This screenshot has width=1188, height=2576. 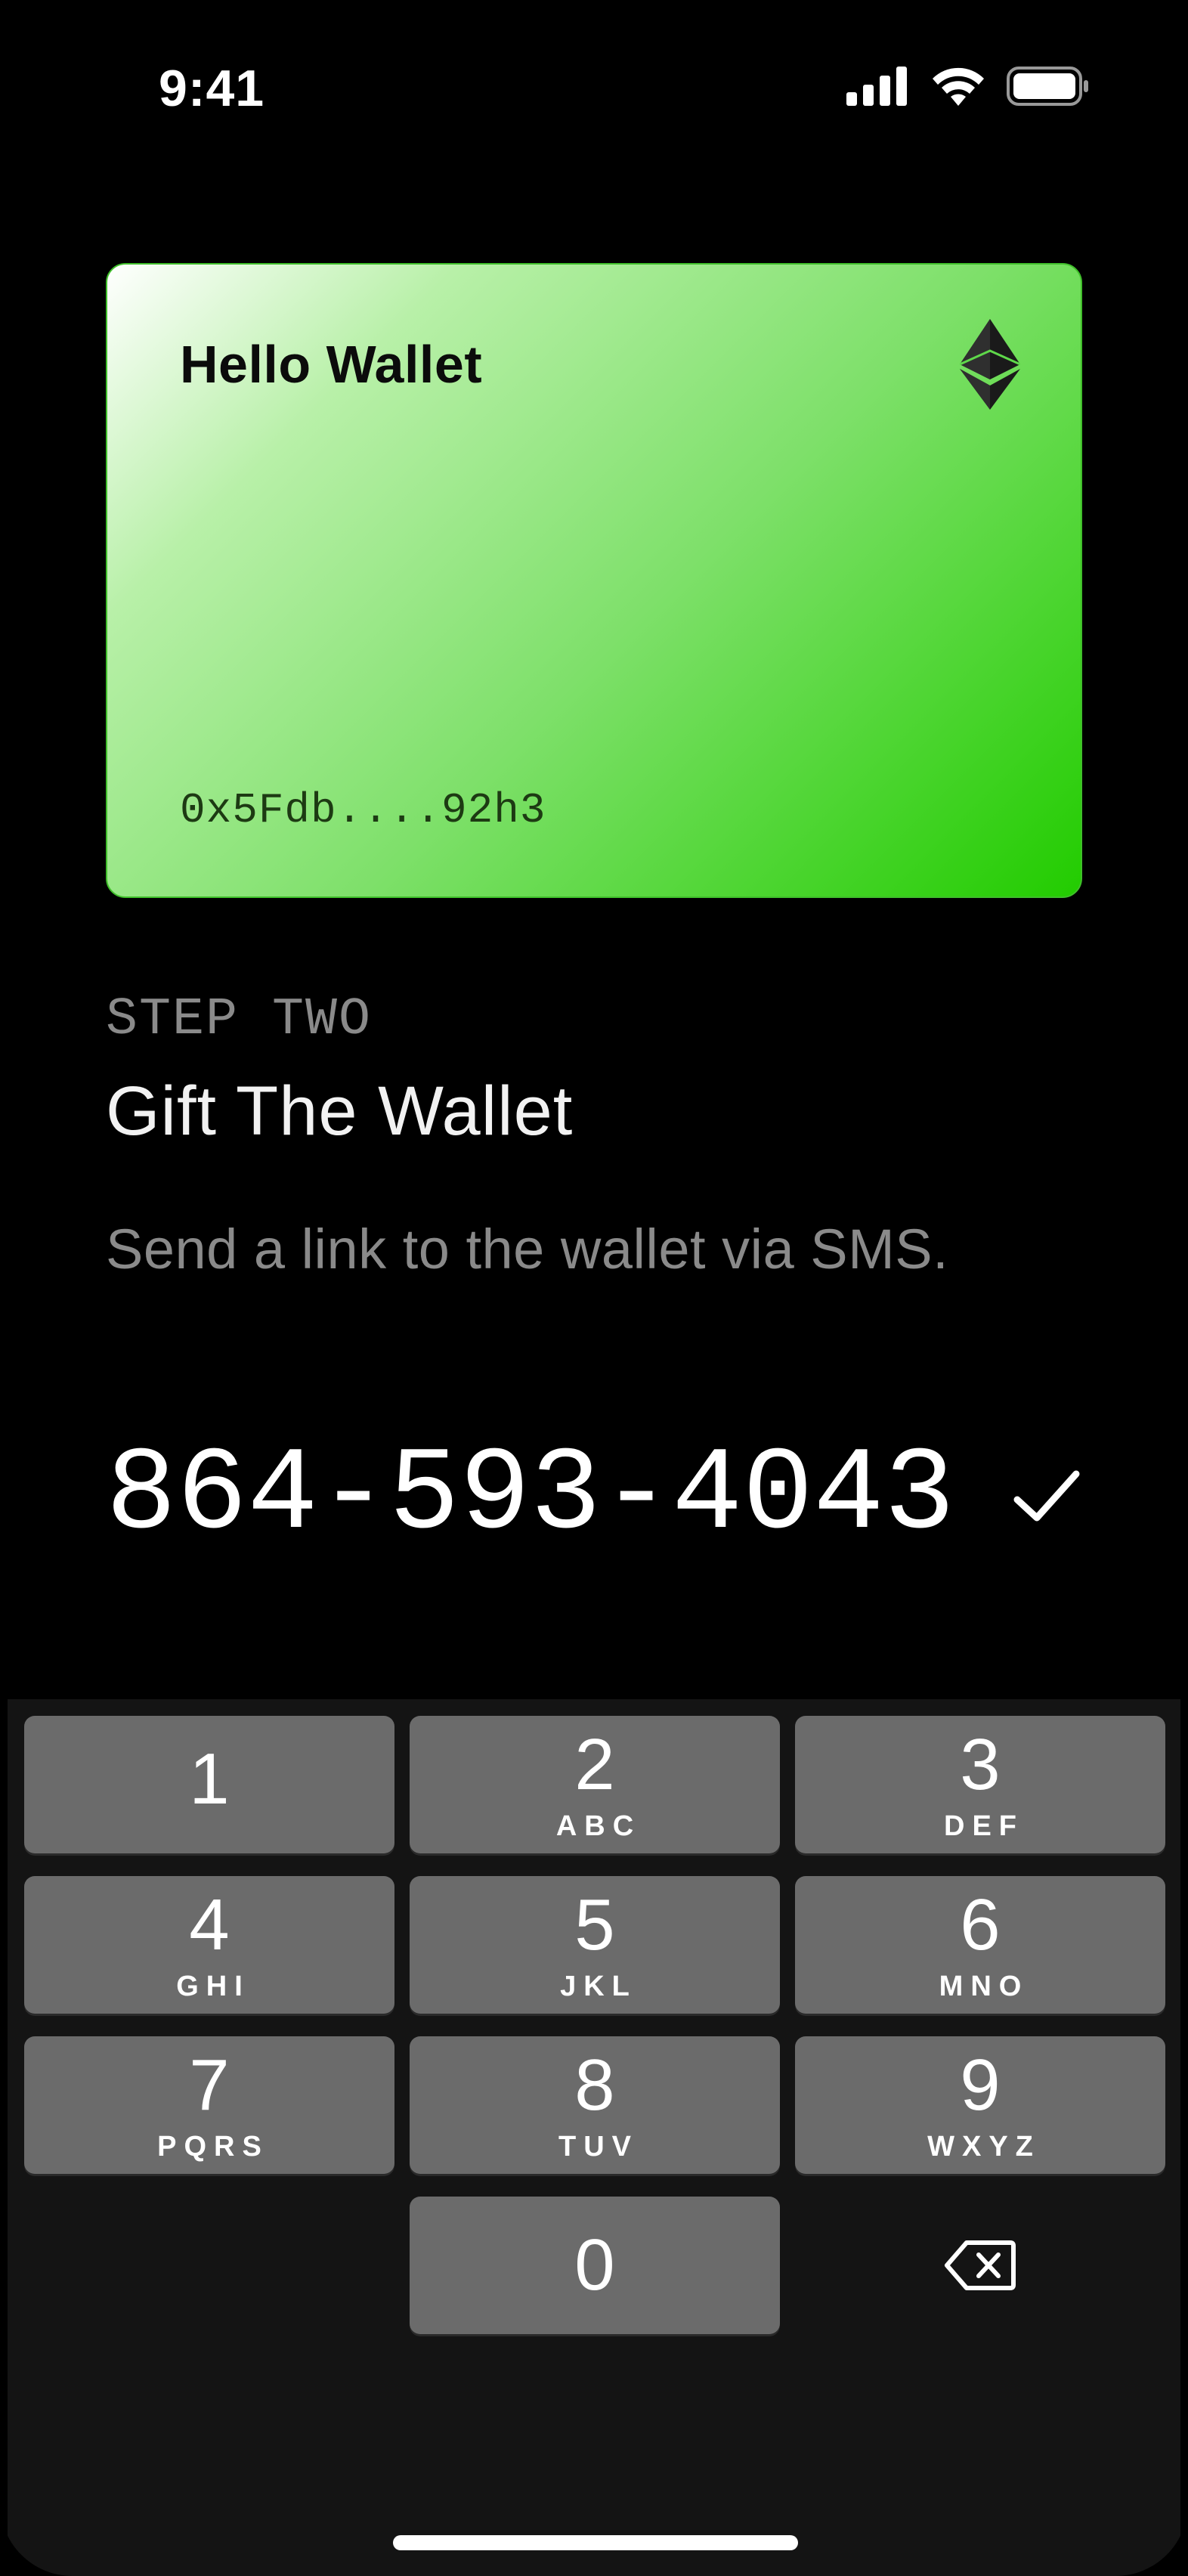 I want to click on ethereum-icon, so click(x=990, y=364).